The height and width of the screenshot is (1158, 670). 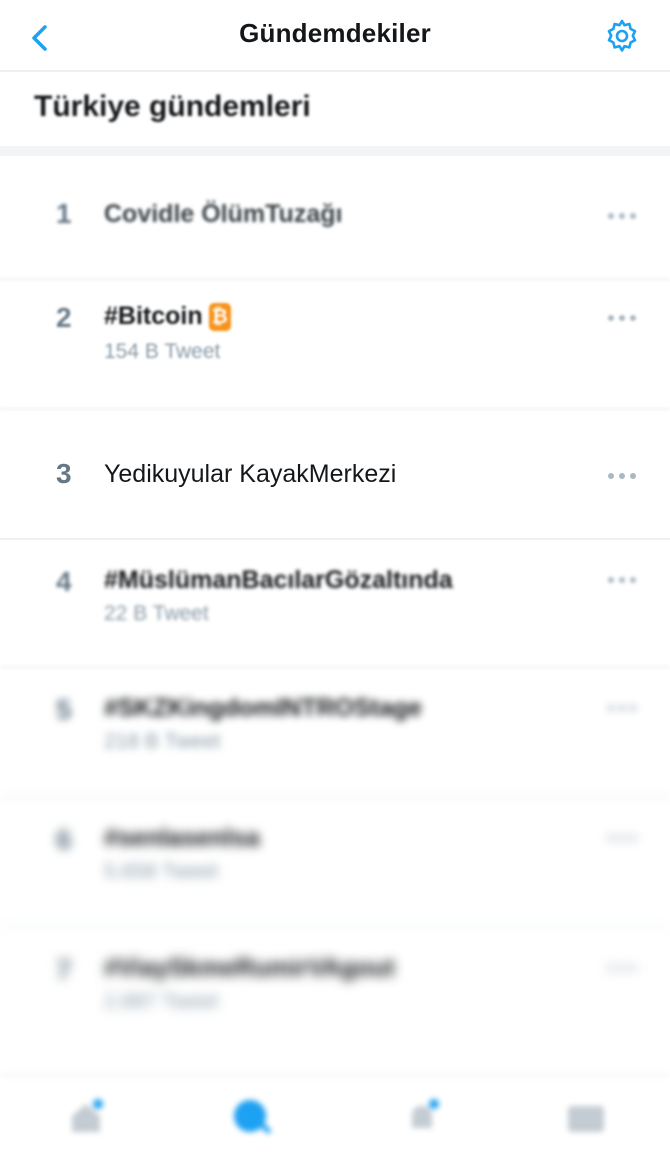 I want to click on tab-search, so click(x=252, y=1118).